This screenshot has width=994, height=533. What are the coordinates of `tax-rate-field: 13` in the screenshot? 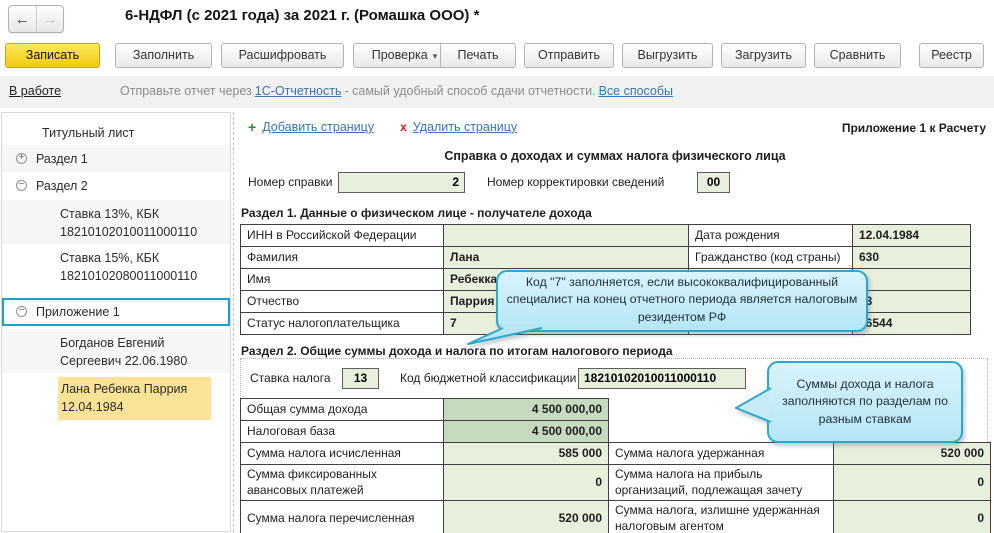 It's located at (360, 378).